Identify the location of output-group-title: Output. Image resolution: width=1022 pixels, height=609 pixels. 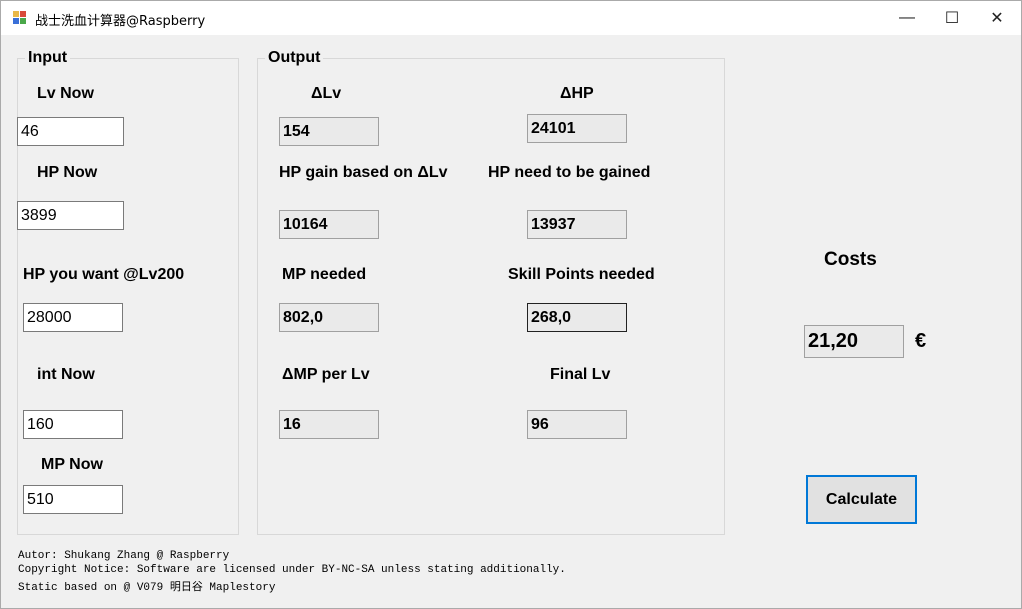
(294, 58).